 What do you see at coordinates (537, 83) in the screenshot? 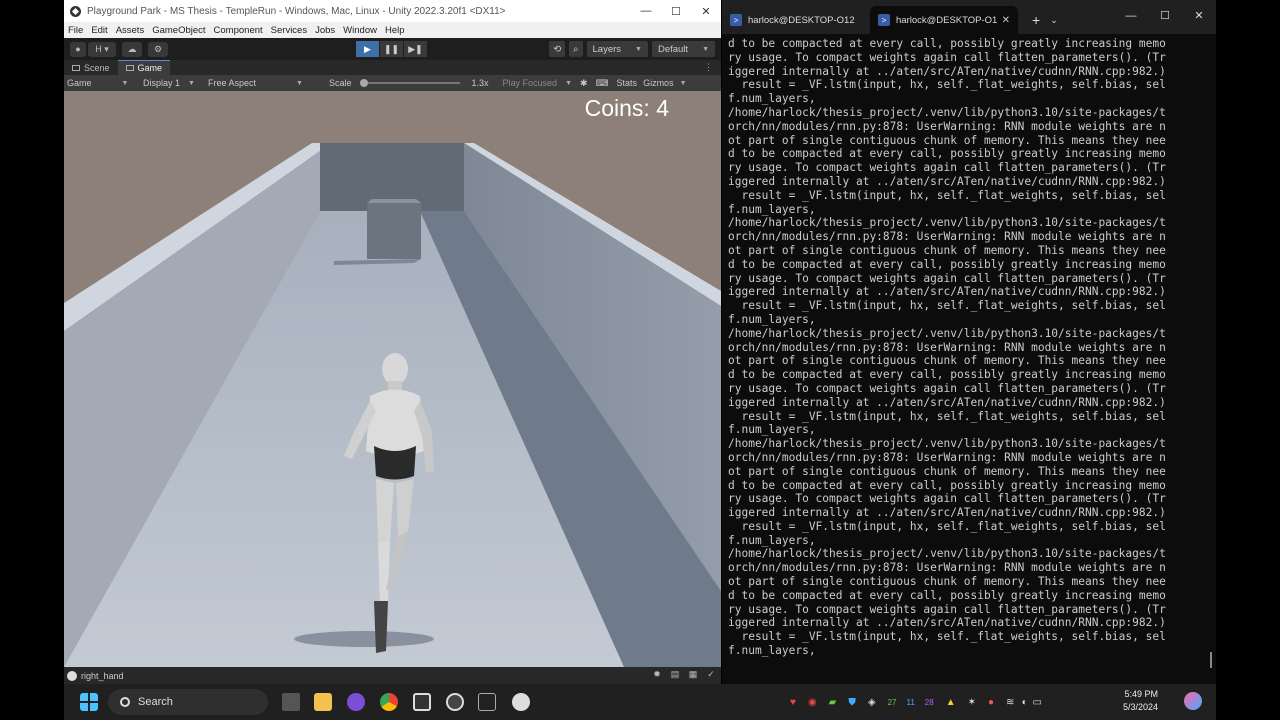
I see `play-focused-dropdown: Play Focused ▼` at bounding box center [537, 83].